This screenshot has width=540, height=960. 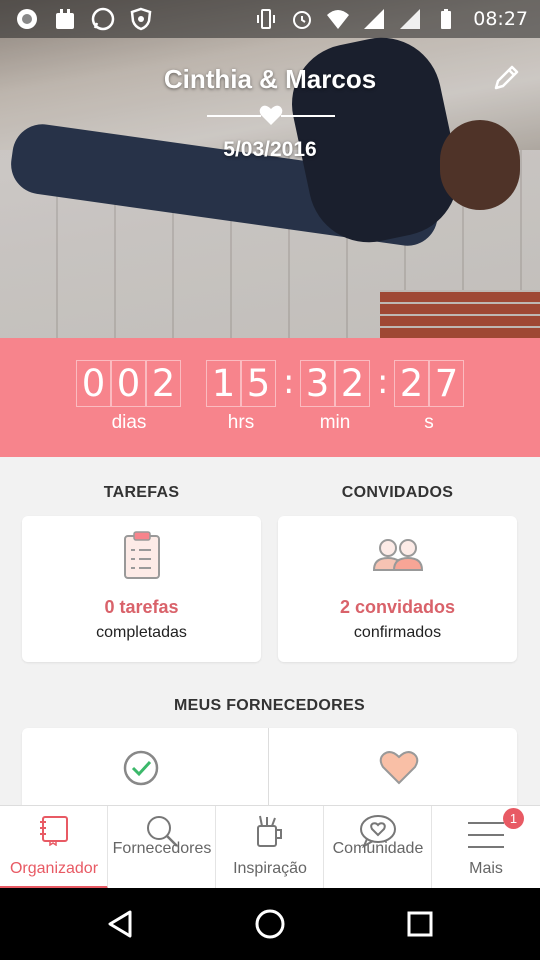 What do you see at coordinates (27, 19) in the screenshot?
I see `circle-app-icon` at bounding box center [27, 19].